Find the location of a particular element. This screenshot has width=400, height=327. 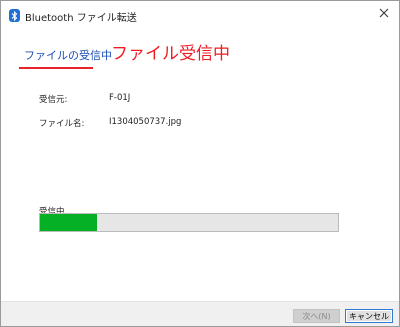

close-icon is located at coordinates (384, 13).